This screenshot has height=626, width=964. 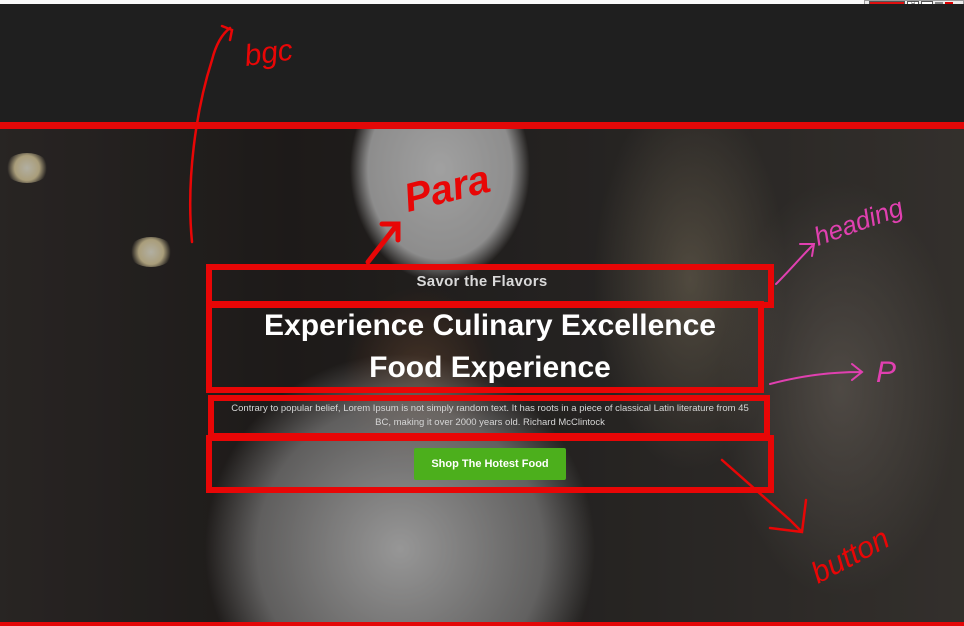 I want to click on heading-arrow, so click(x=795, y=264).